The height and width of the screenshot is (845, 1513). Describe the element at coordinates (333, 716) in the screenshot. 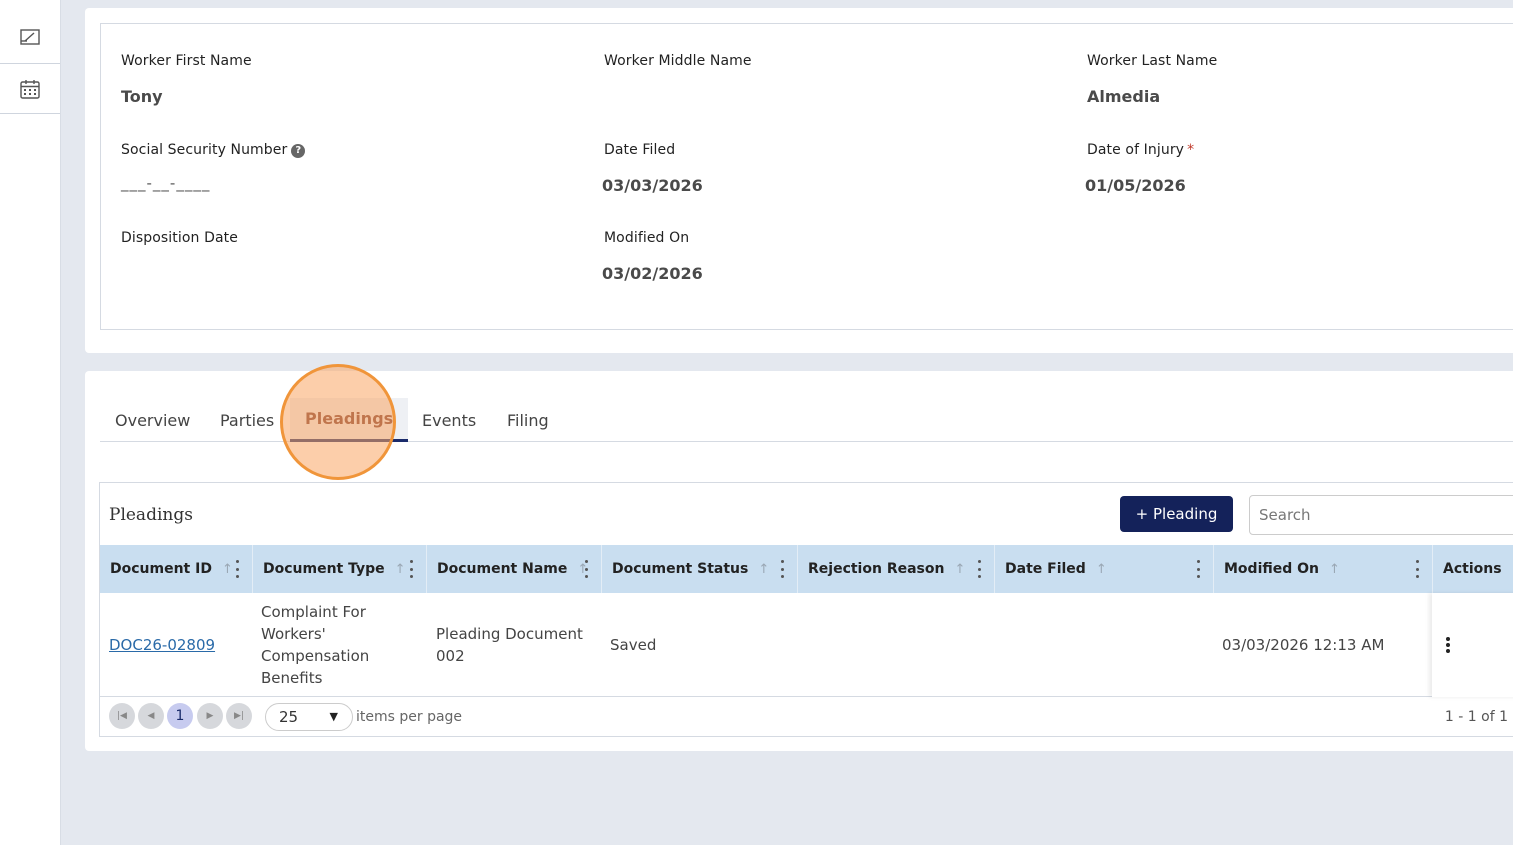

I see `caret-down-icon: ▼` at that location.